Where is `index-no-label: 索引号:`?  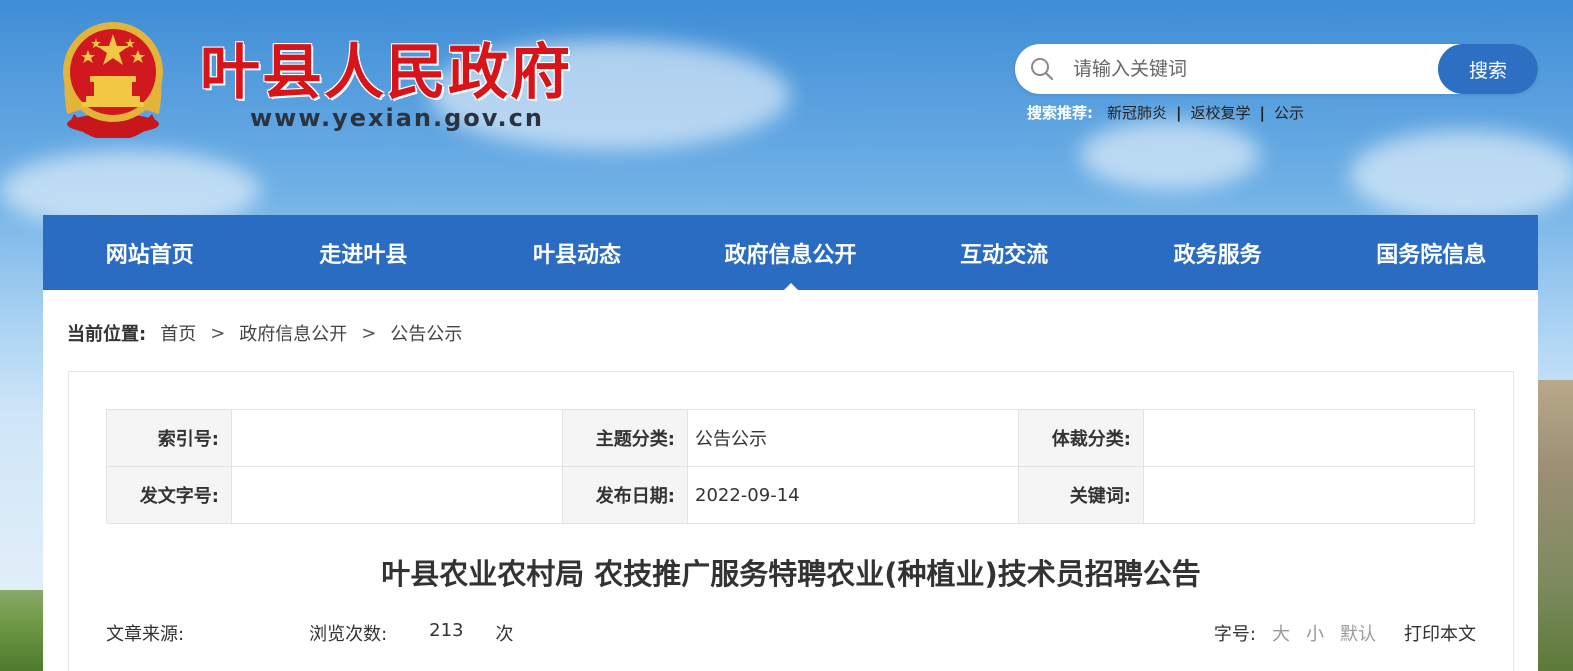 index-no-label: 索引号: is located at coordinates (169, 438).